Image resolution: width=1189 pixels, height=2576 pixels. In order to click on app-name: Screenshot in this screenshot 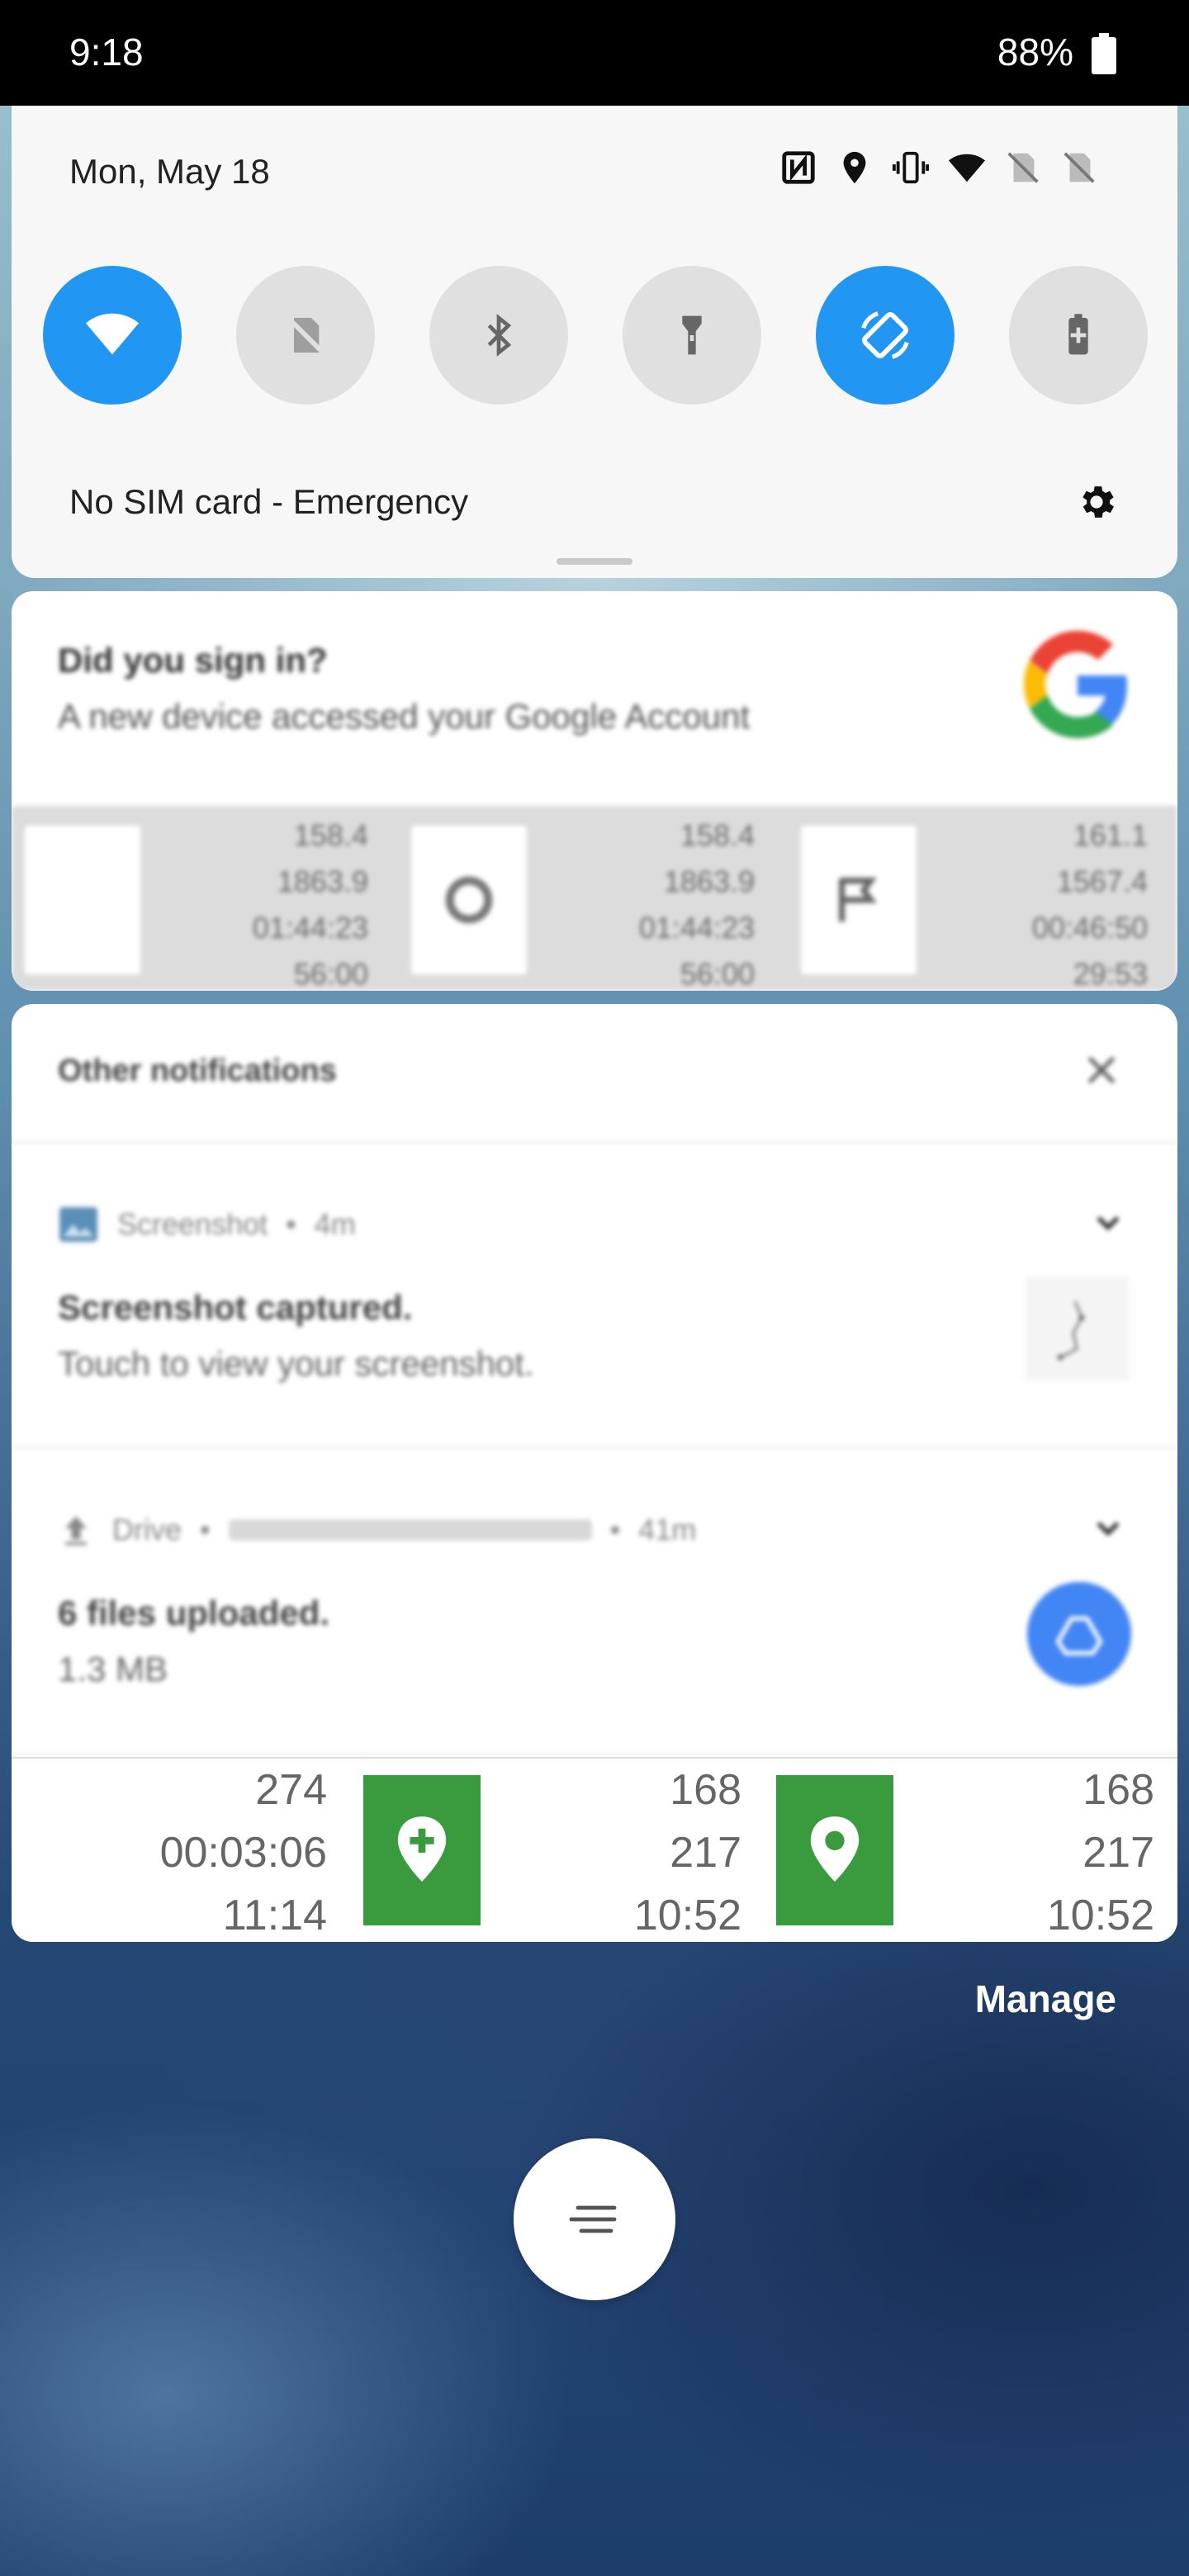, I will do `click(192, 1224)`.